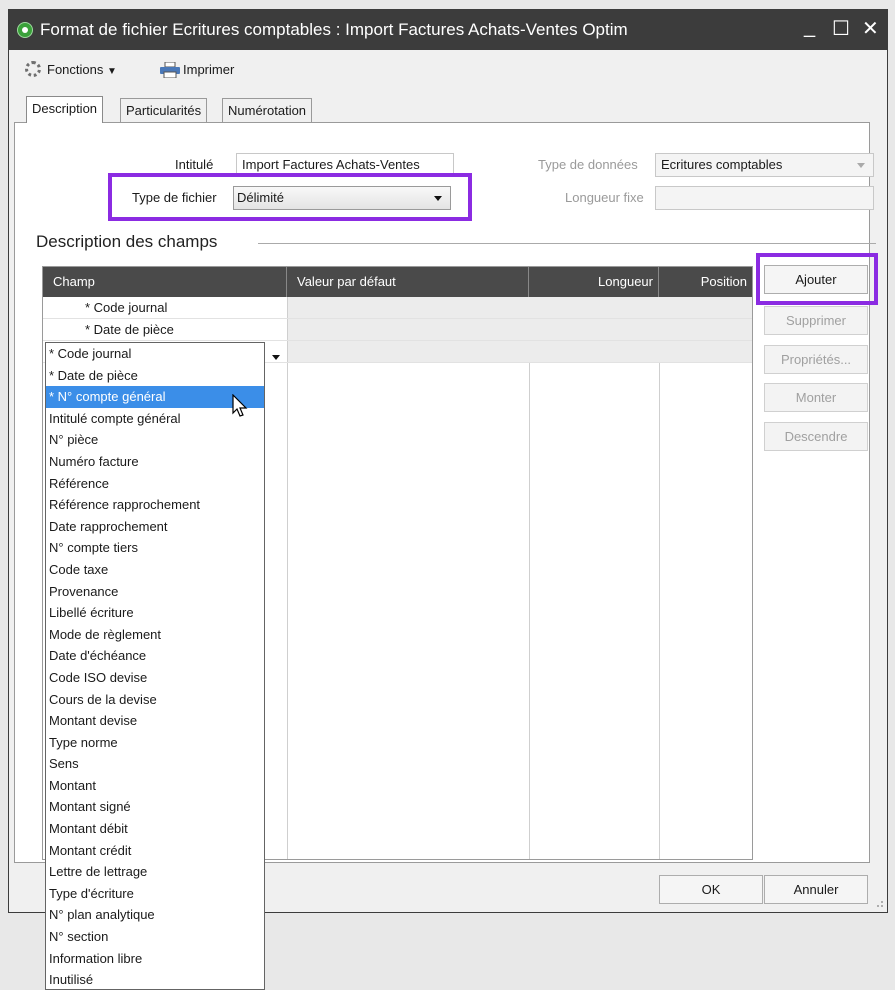  What do you see at coordinates (155, 376) in the screenshot?
I see `dropdown-option: * Date de pièce` at bounding box center [155, 376].